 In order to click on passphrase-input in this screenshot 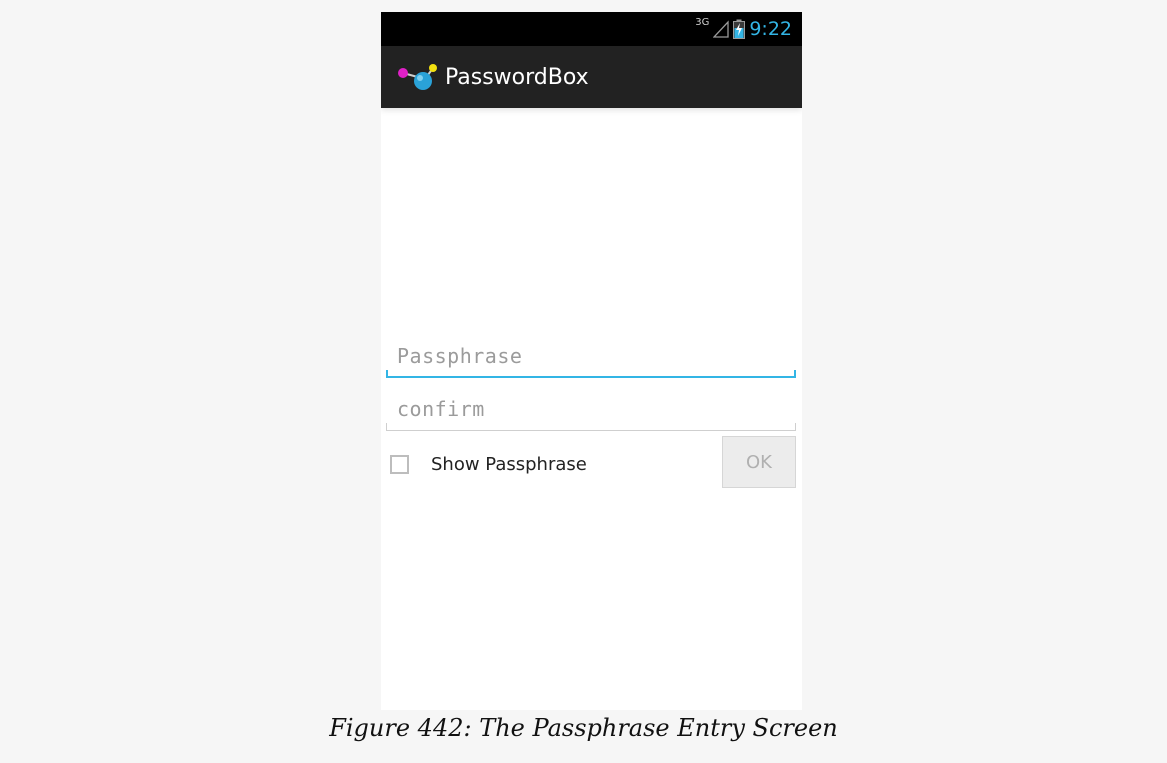, I will do `click(591, 356)`.